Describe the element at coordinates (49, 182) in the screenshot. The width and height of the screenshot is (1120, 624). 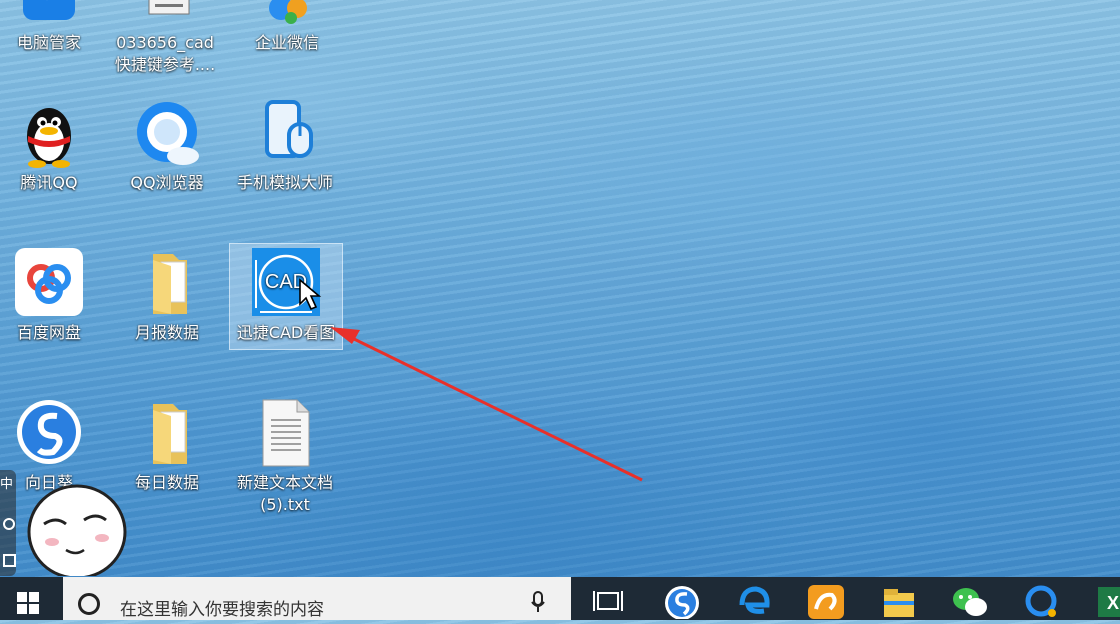
I see `icon-label: 腾讯QQ` at that location.